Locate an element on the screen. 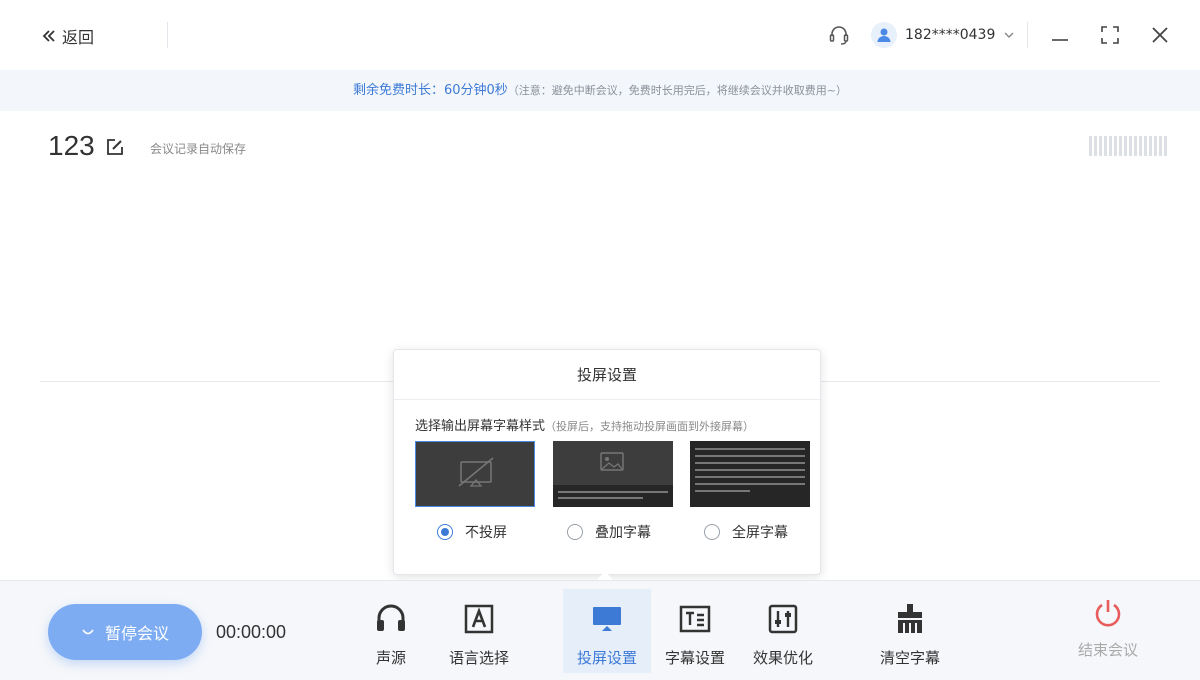  tool-label: 字幕设置 is located at coordinates (695, 657).